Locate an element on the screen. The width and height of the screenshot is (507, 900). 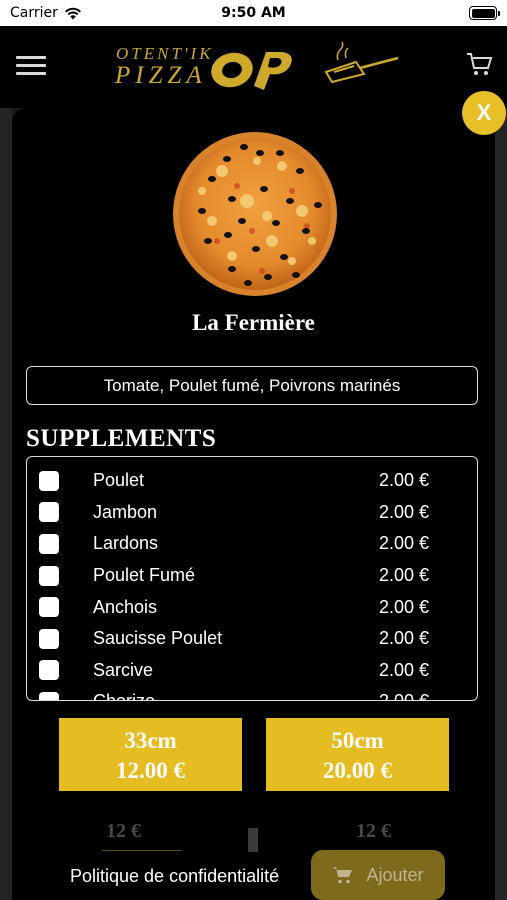
pizza-image is located at coordinates (255, 214).